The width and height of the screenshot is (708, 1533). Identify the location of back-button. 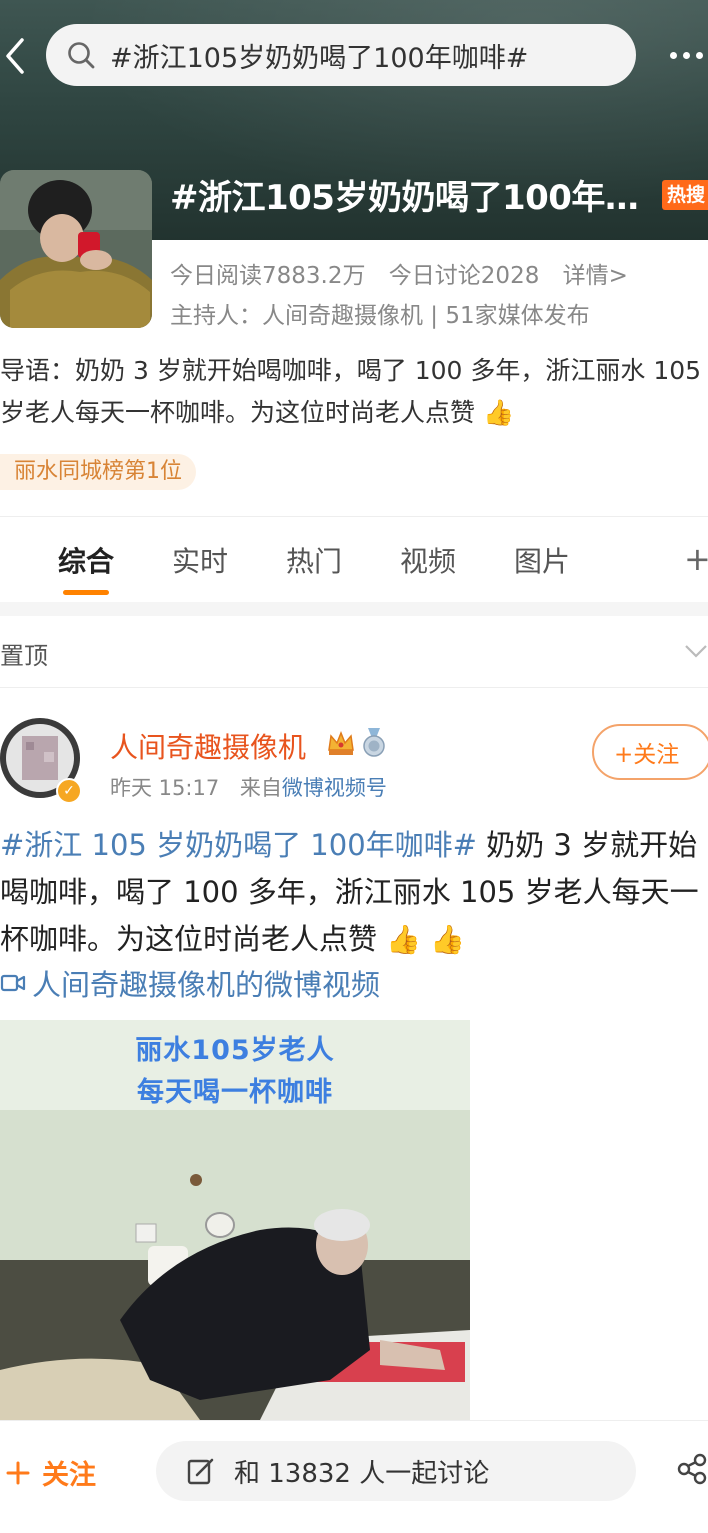
(15, 56).